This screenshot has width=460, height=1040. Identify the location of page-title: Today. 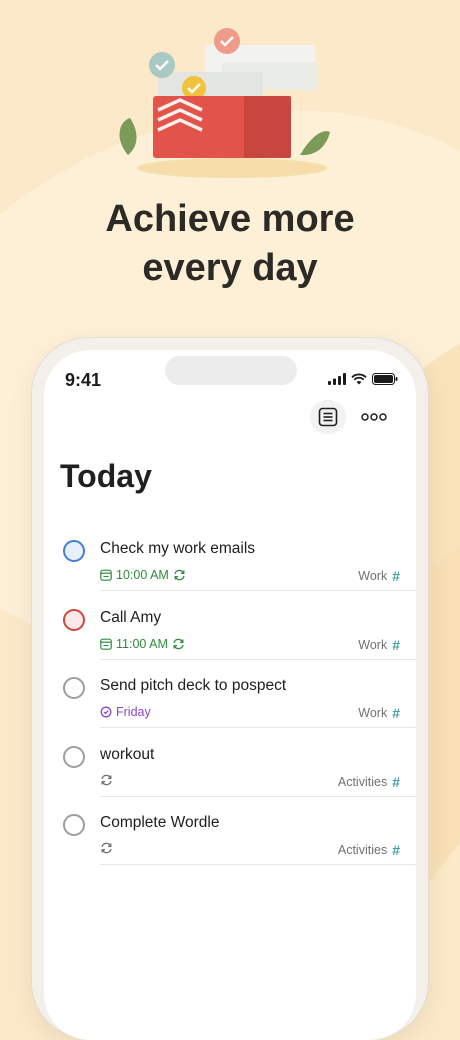
(106, 476).